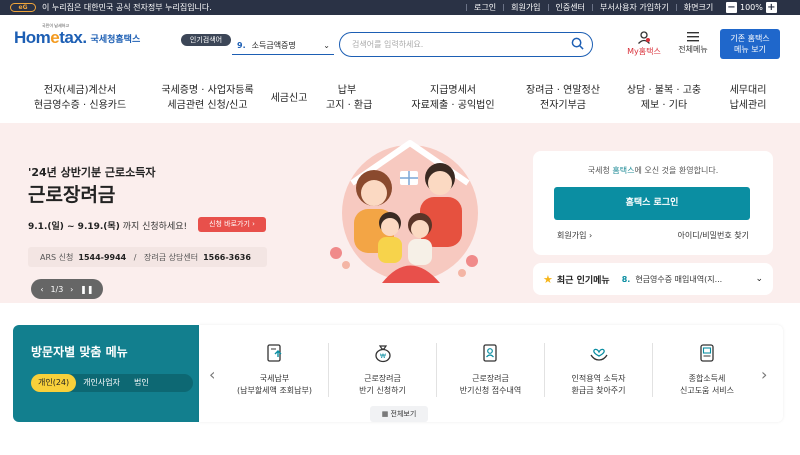  Describe the element at coordinates (80, 90) in the screenshot. I see `gnb-line: 전자(세금)계산서` at that location.